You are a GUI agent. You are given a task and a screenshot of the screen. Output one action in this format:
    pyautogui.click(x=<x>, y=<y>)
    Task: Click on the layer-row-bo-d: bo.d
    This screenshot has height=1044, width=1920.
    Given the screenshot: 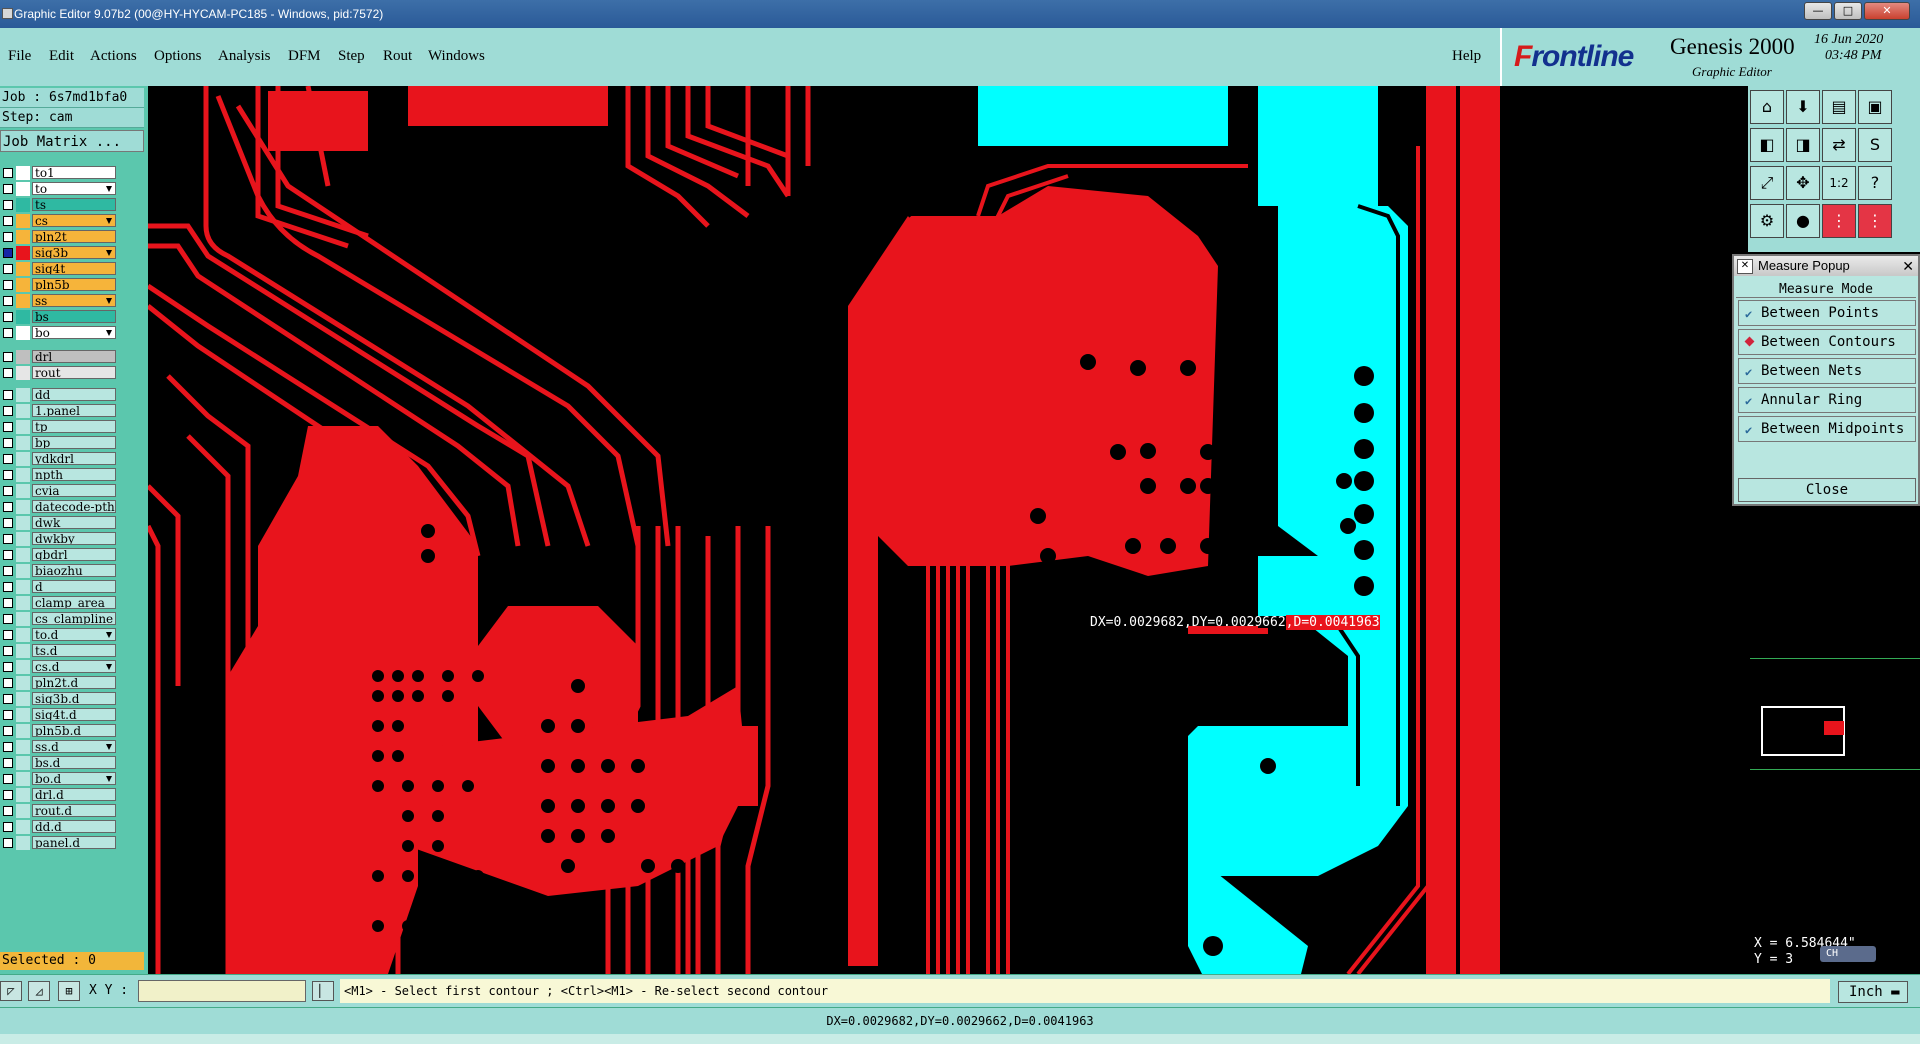 What is the action you would take?
    pyautogui.click(x=59, y=779)
    